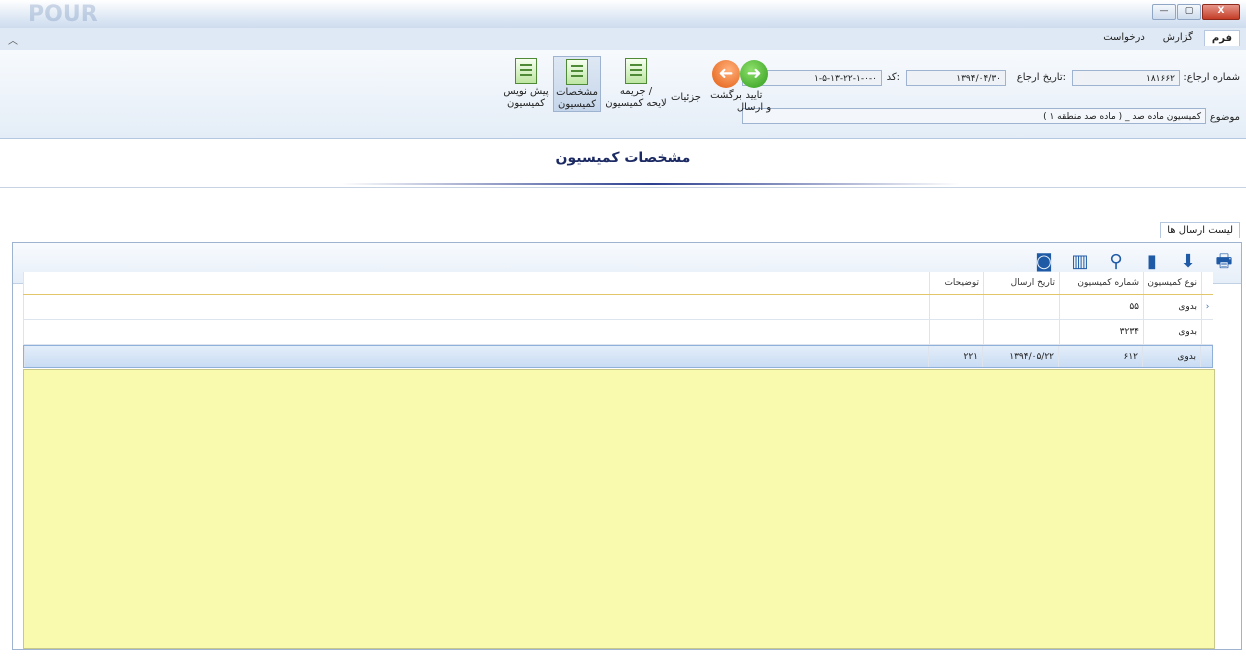 The image size is (1246, 656). Describe the element at coordinates (13, 39) in the screenshot. I see `collapse-ribbon-icon: ︿` at that location.